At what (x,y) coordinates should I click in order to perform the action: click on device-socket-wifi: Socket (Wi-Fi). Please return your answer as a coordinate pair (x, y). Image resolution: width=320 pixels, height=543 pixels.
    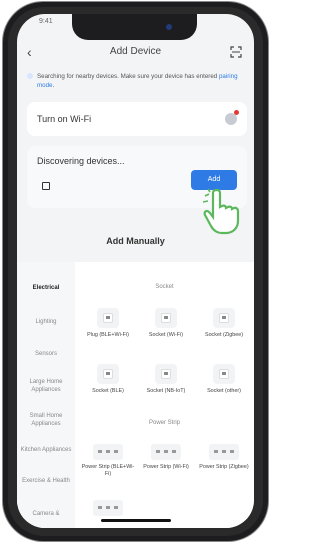
    Looking at the image, I should click on (166, 323).